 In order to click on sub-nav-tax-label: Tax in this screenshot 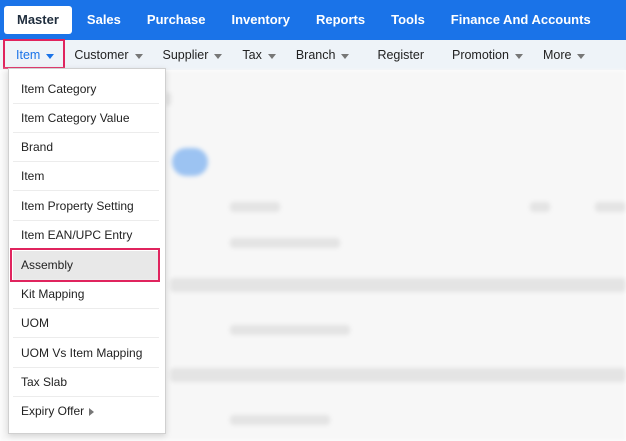, I will do `click(252, 55)`.